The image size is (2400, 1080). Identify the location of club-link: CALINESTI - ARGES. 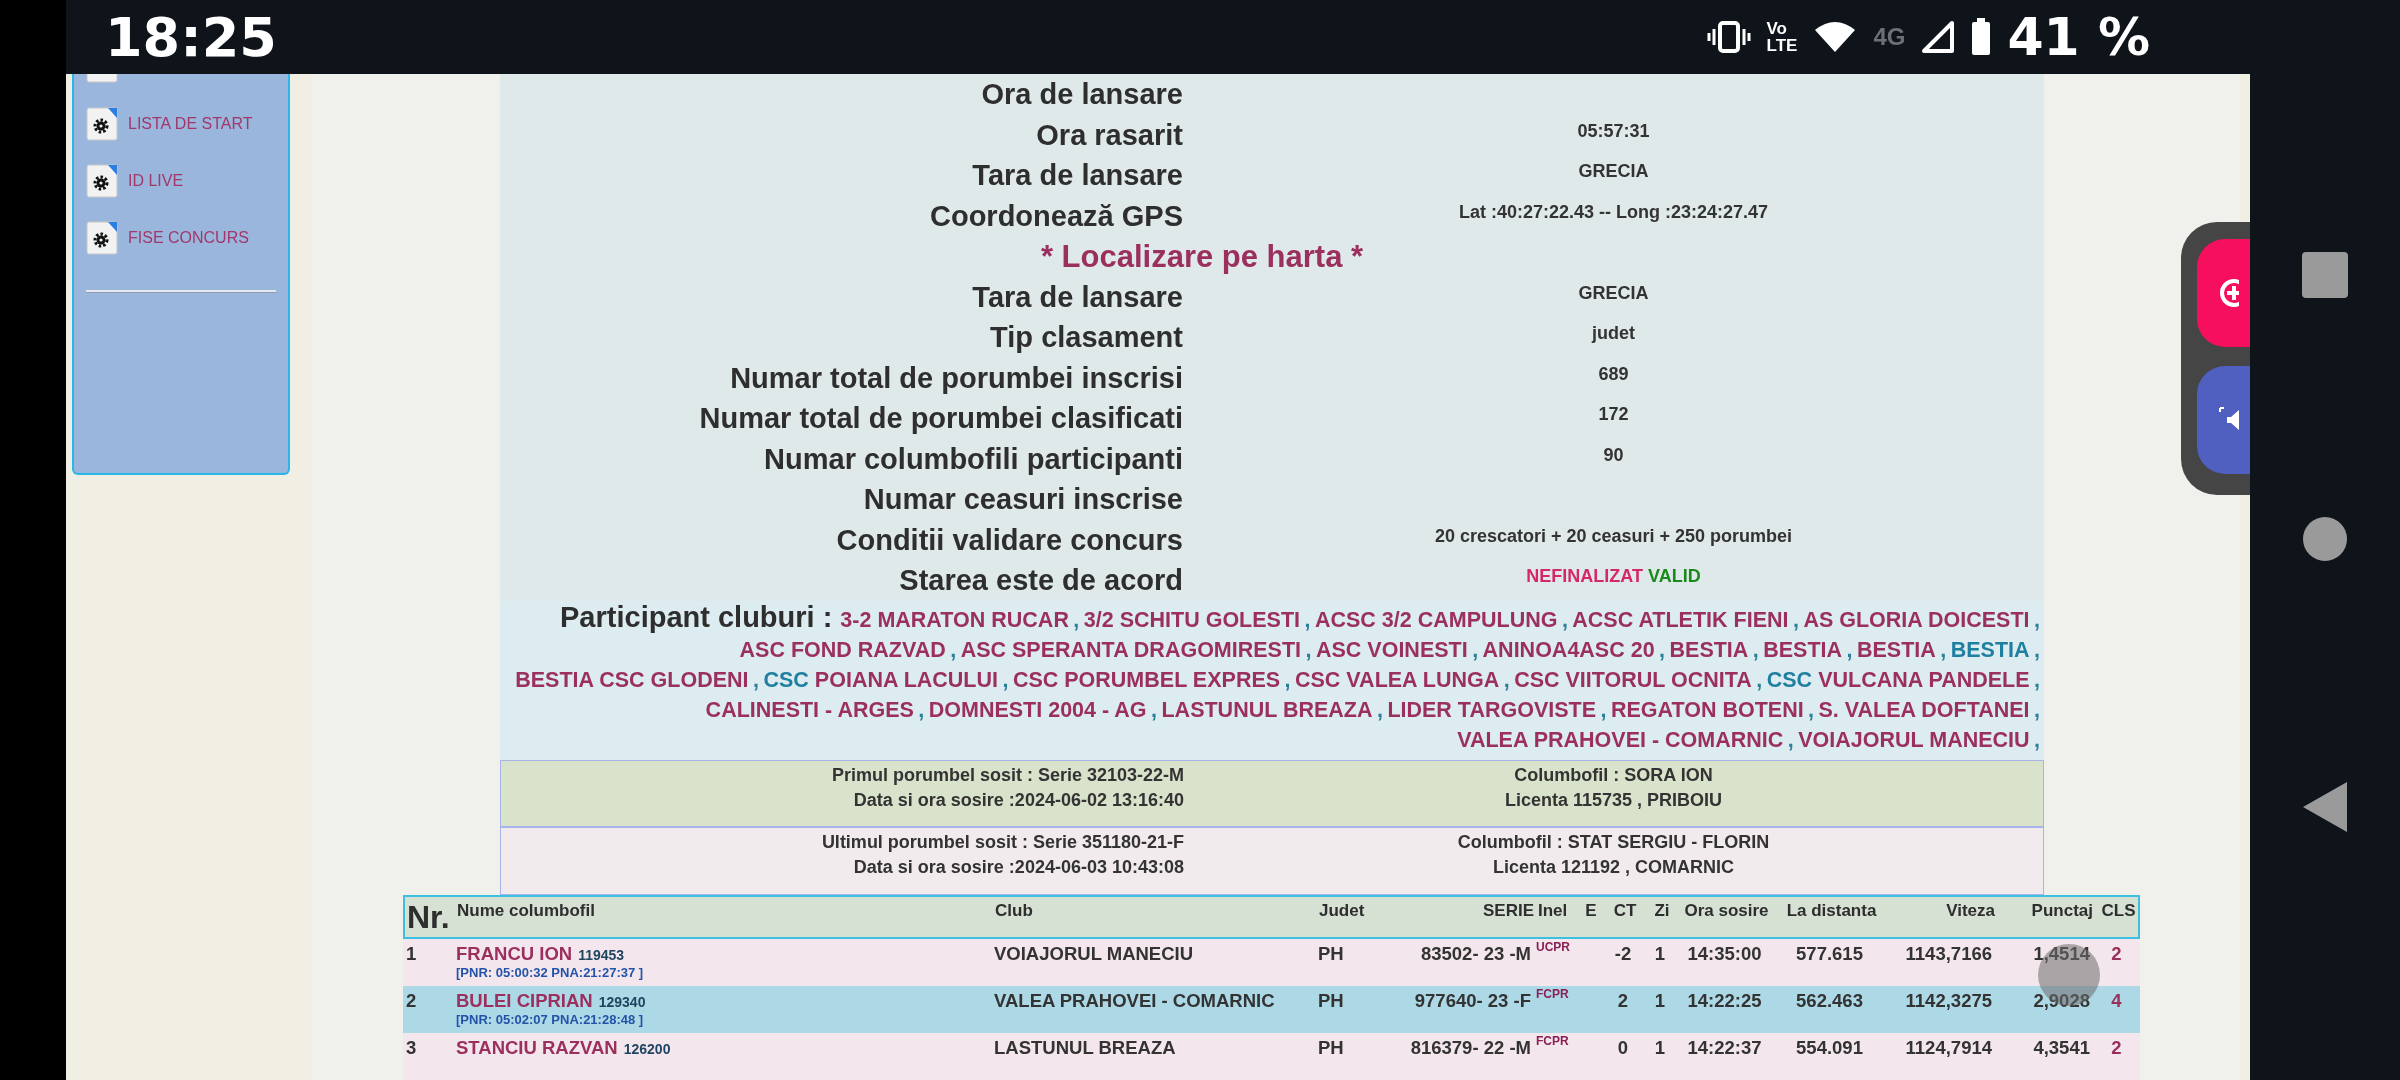
(809, 709).